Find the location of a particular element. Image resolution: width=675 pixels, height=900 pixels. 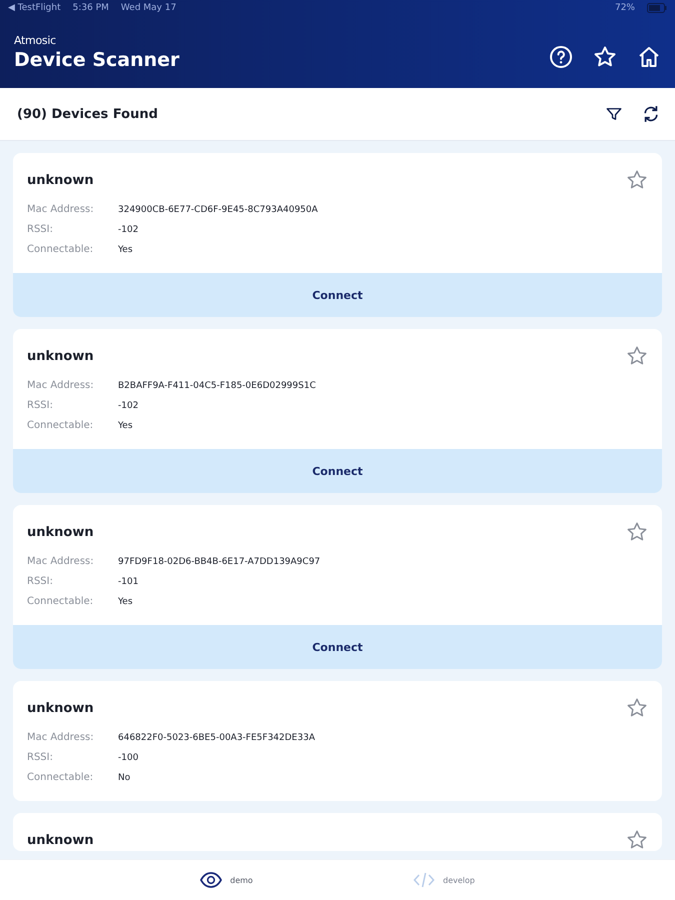

field-value: -101 is located at coordinates (129, 582).